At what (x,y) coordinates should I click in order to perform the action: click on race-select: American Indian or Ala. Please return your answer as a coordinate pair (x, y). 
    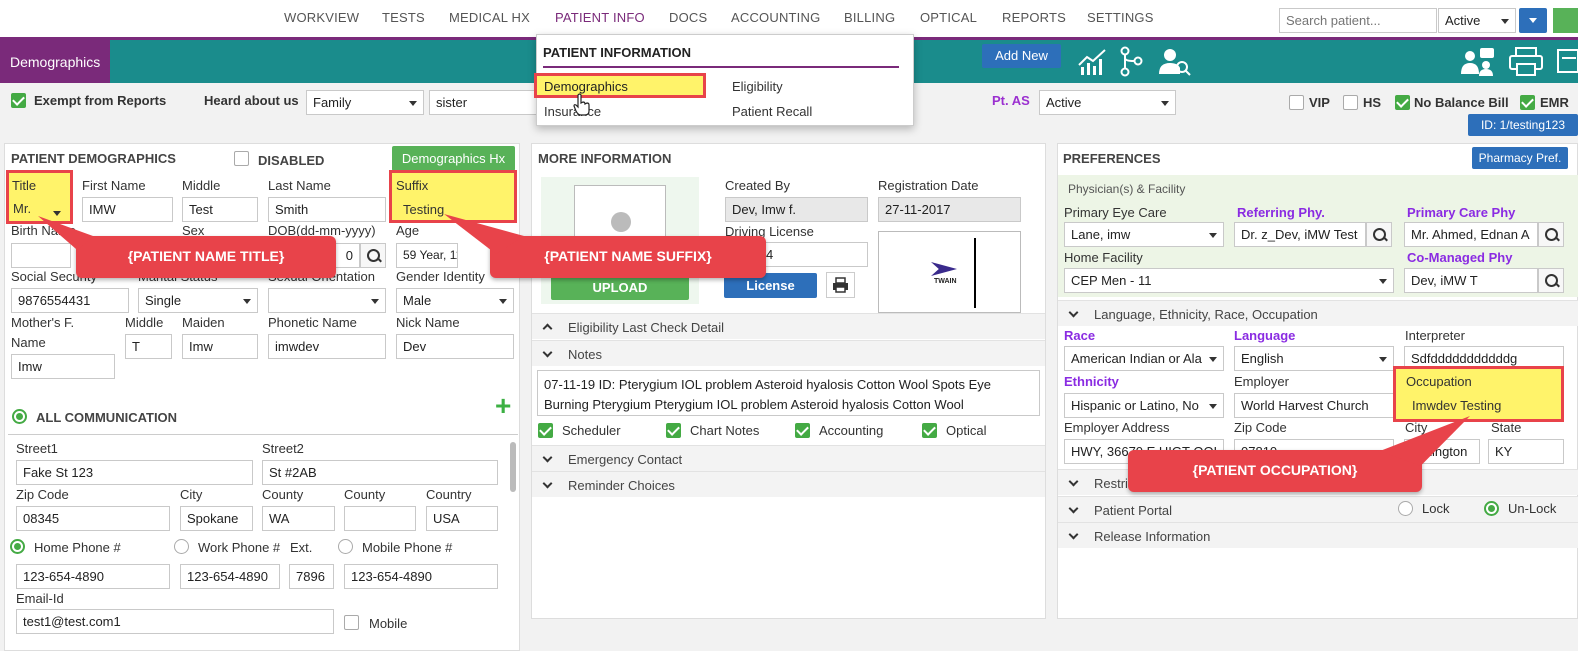
    Looking at the image, I should click on (1144, 358).